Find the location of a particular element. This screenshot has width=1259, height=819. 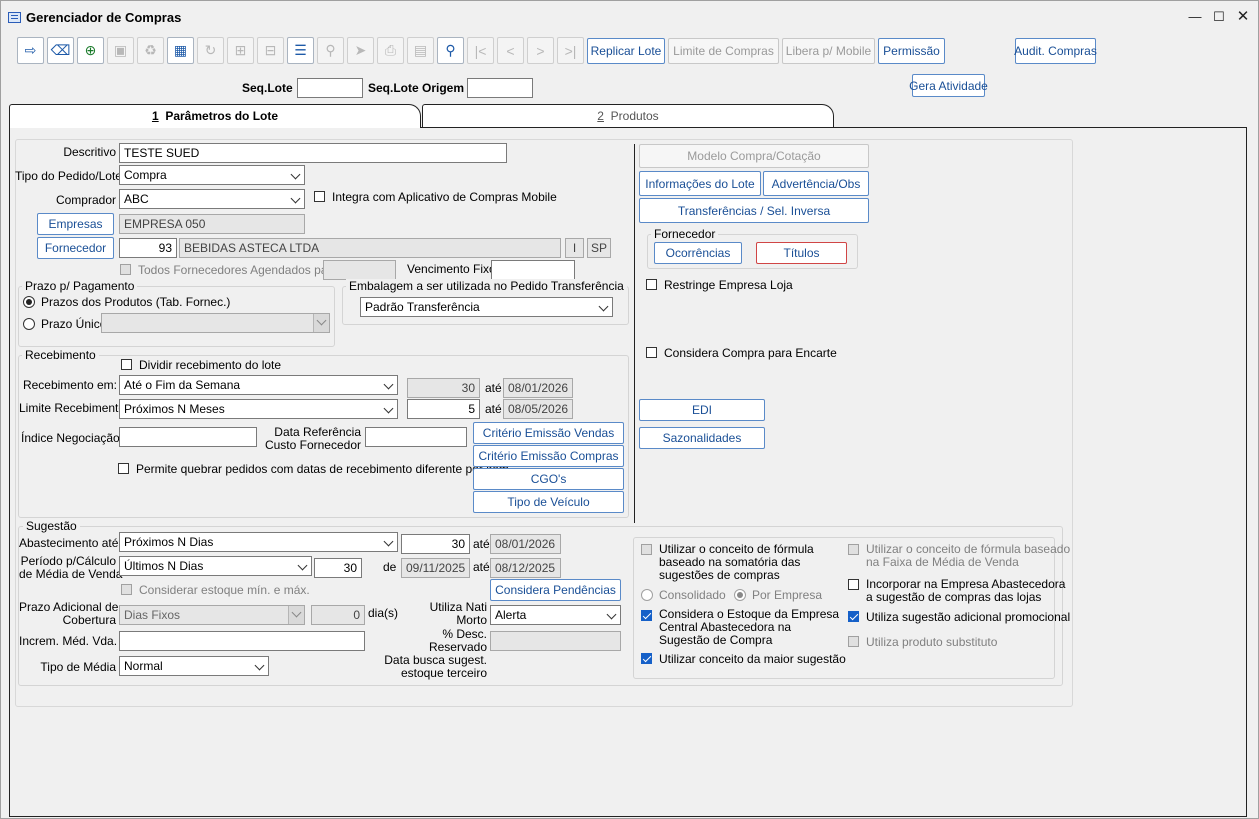

save-icon: ▣ is located at coordinates (120, 50).